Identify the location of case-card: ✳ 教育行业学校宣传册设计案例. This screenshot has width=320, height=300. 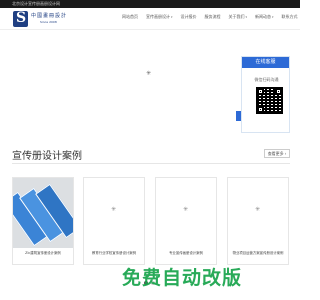
(114, 221).